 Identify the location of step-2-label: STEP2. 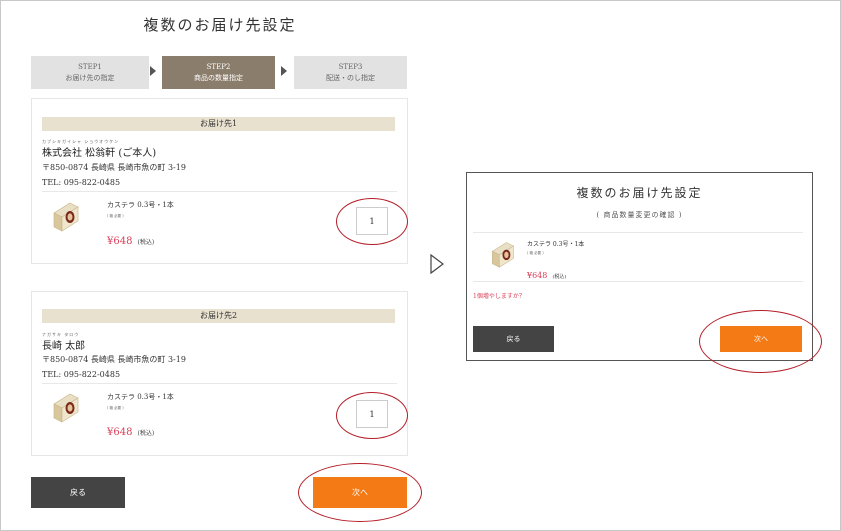
(218, 66).